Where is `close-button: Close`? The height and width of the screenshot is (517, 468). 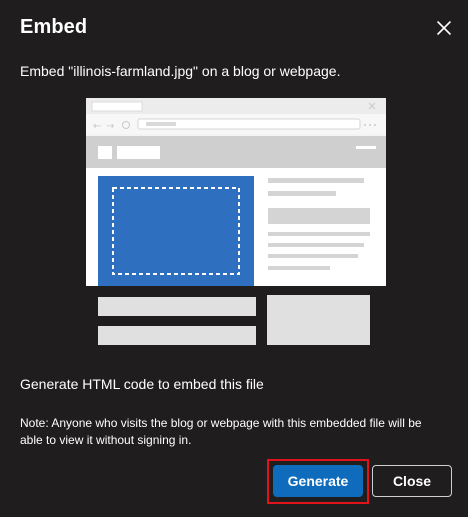
close-button: Close is located at coordinates (412, 481).